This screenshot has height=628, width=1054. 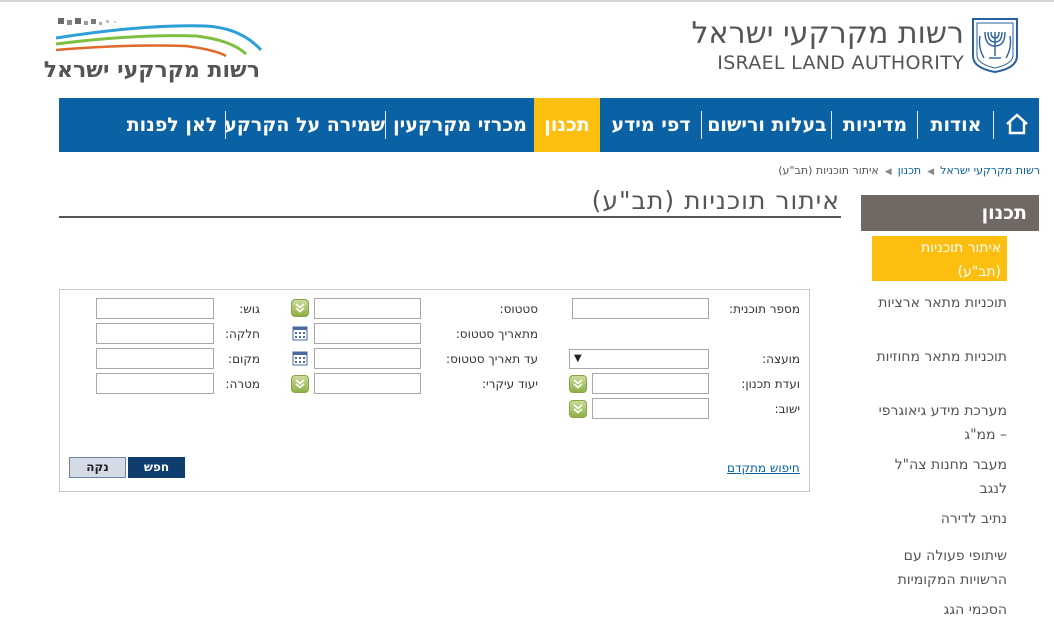 I want to click on goal-input, so click(x=155, y=383).